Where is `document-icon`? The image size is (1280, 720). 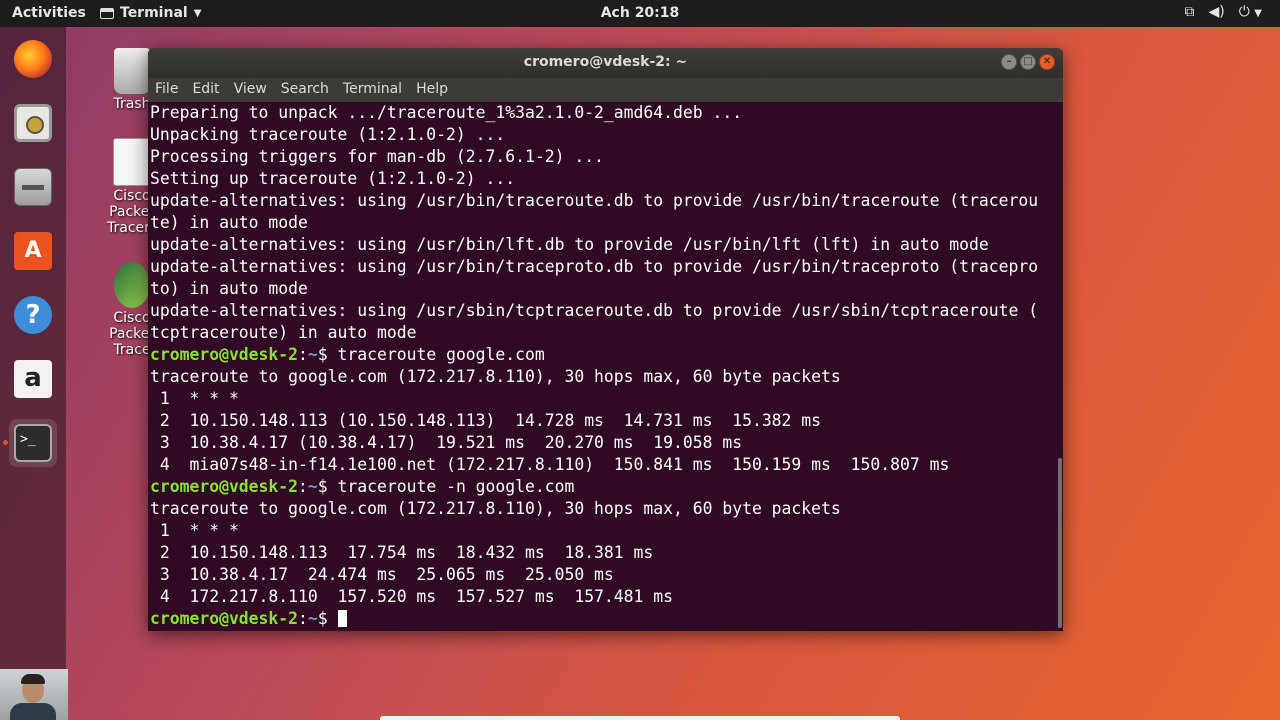 document-icon is located at coordinates (132, 162).